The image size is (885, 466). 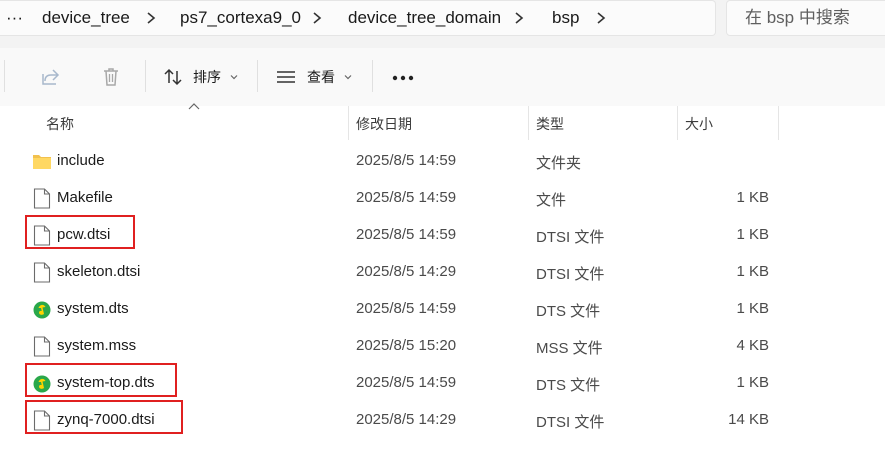 I want to click on file-type: MSS 文件, so click(x=569, y=348).